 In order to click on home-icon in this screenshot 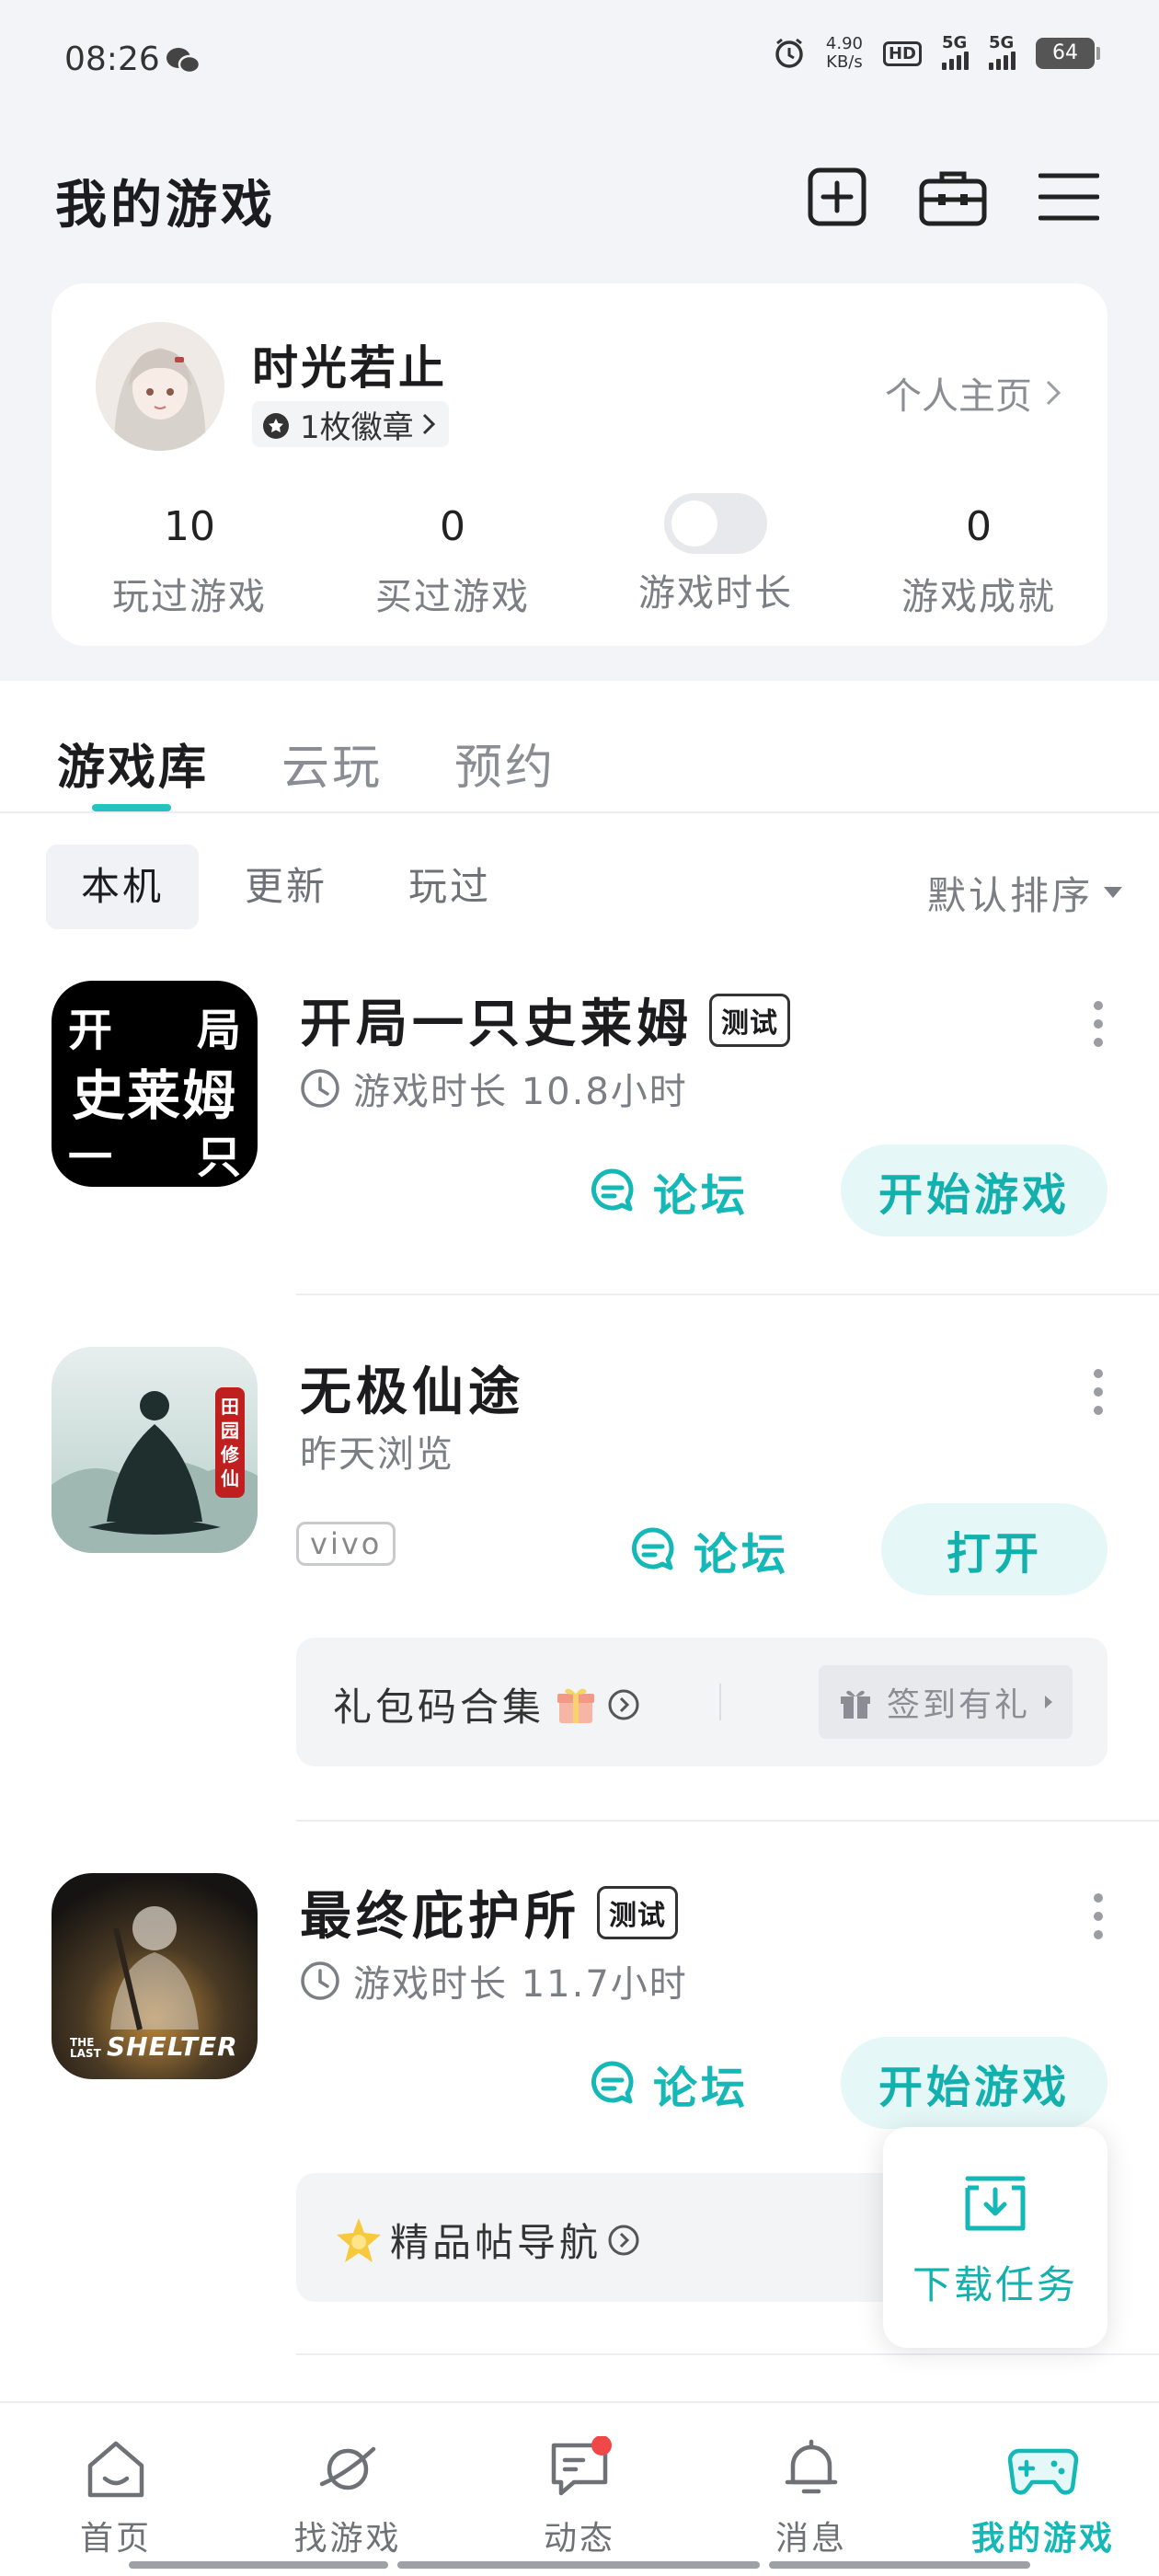, I will do `click(116, 2468)`.